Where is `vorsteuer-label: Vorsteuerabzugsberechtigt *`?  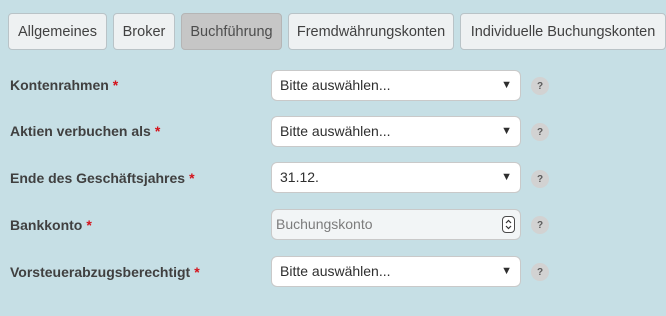 vorsteuer-label: Vorsteuerabzugsberechtigt * is located at coordinates (105, 272).